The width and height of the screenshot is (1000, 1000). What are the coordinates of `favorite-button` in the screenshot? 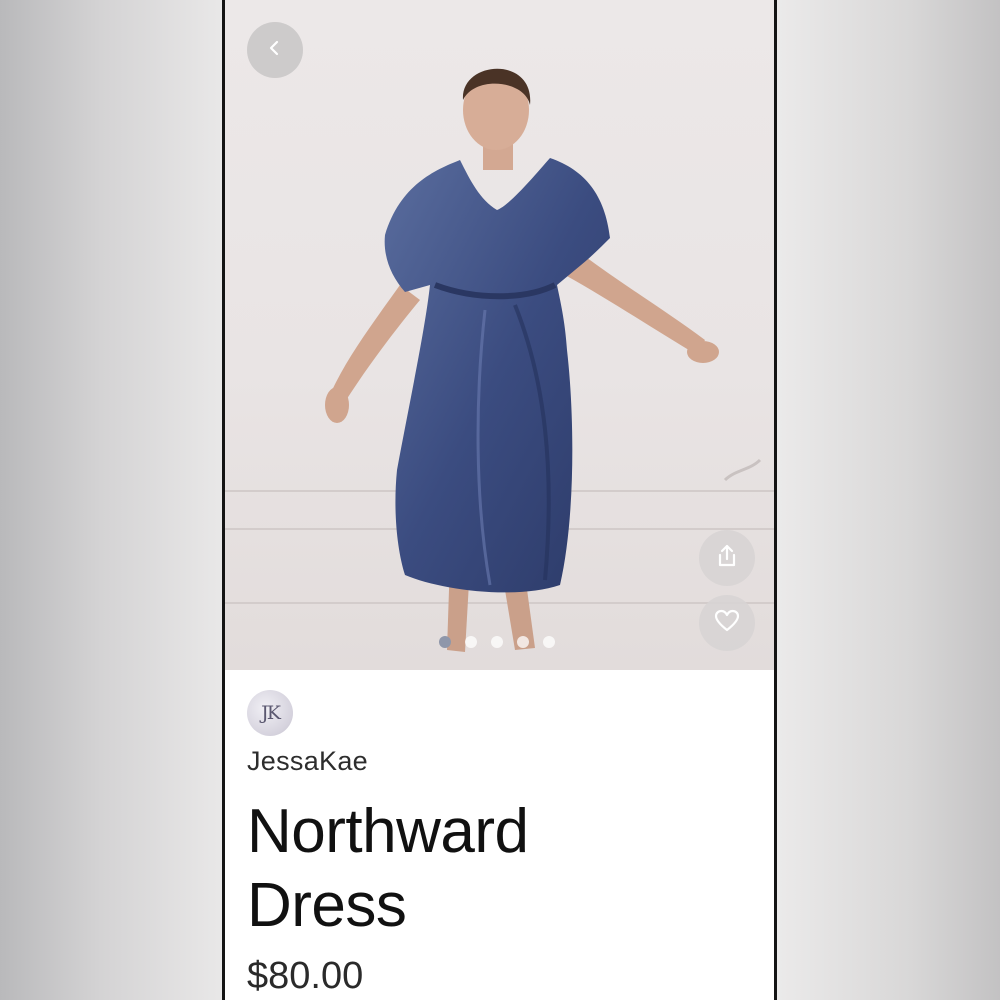 It's located at (727, 623).